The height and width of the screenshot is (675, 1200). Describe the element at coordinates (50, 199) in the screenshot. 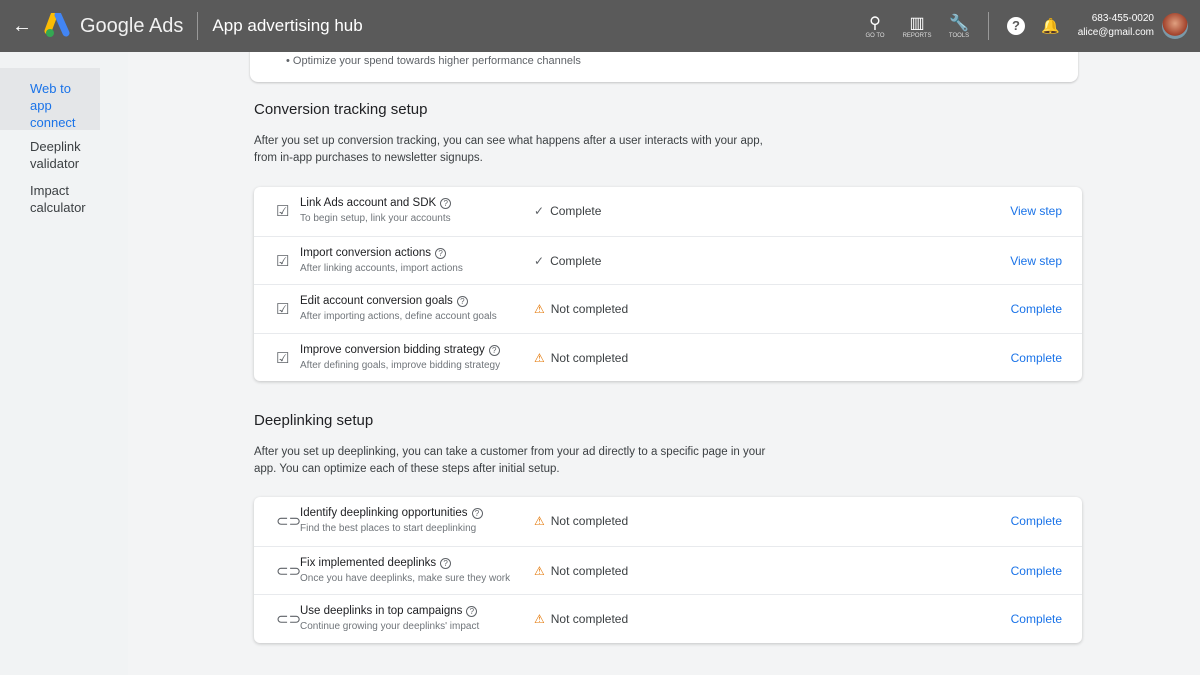

I see `sidebar-item-impact-calculator: Impact calculator` at that location.